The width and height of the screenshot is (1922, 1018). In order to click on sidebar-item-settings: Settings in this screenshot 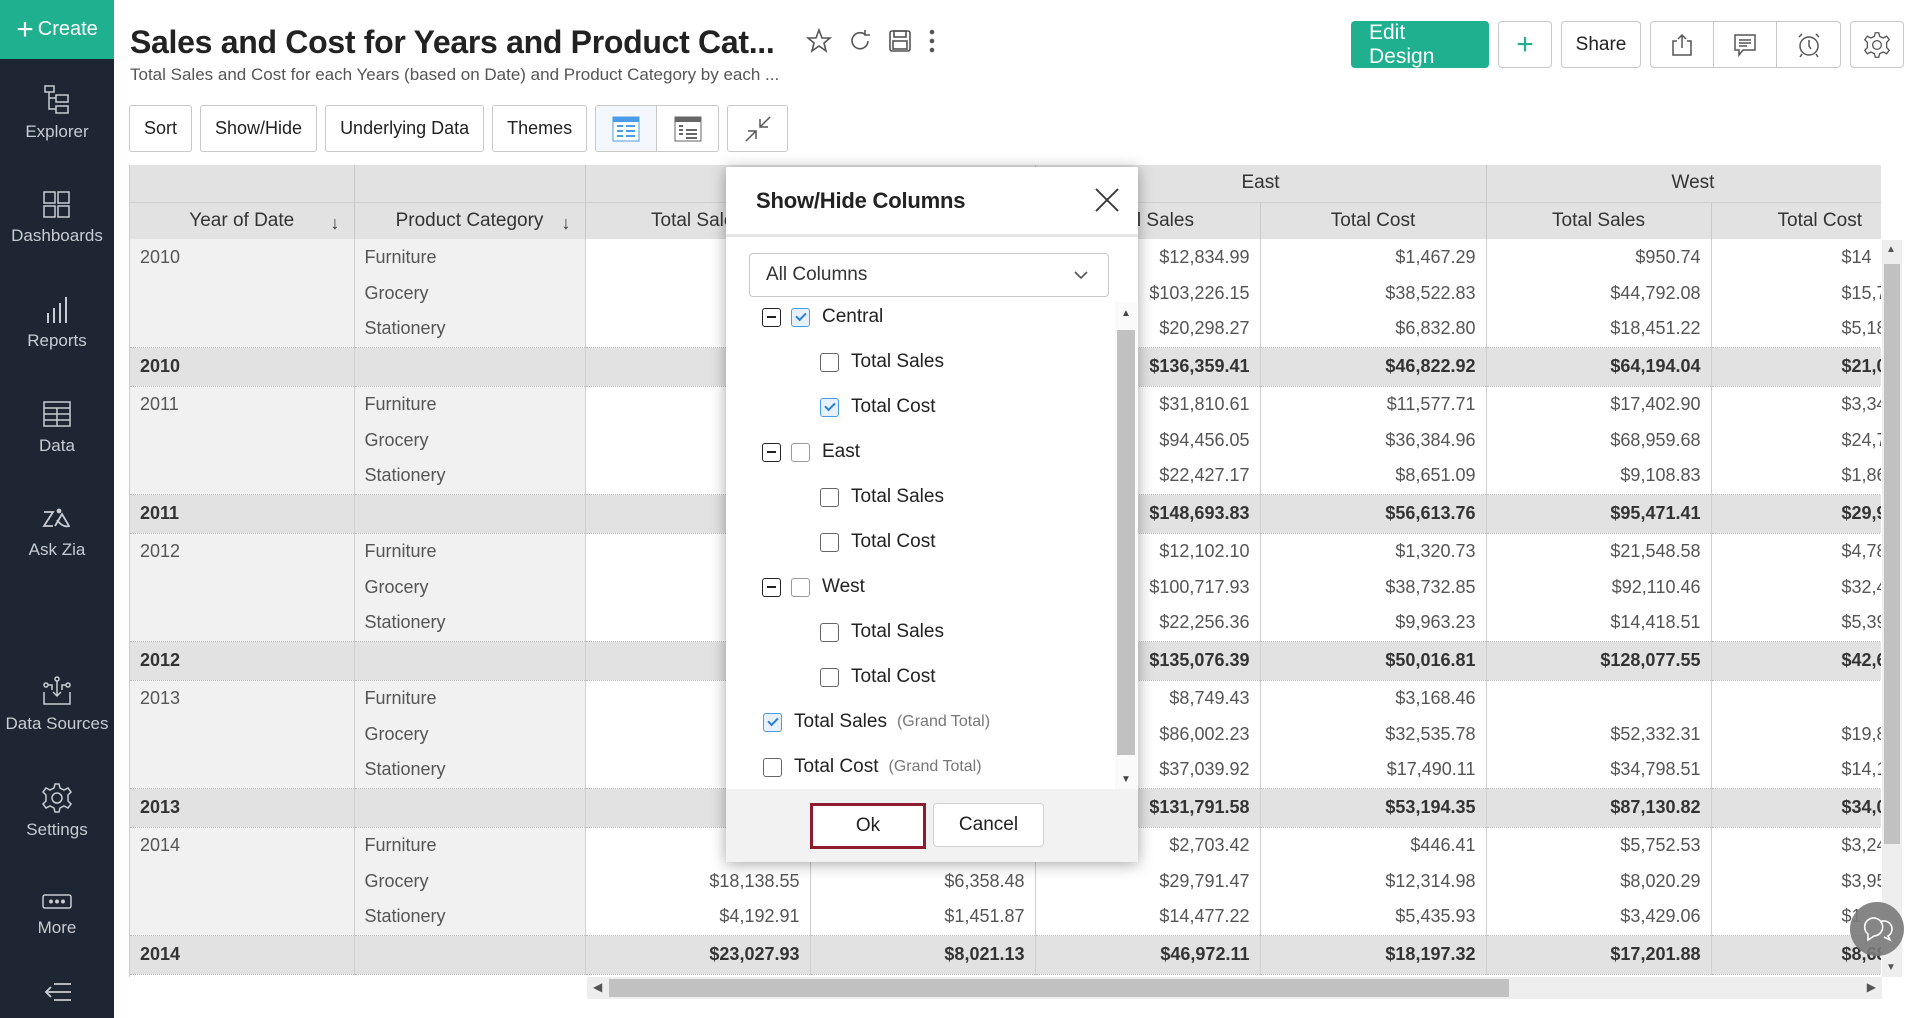, I will do `click(57, 811)`.